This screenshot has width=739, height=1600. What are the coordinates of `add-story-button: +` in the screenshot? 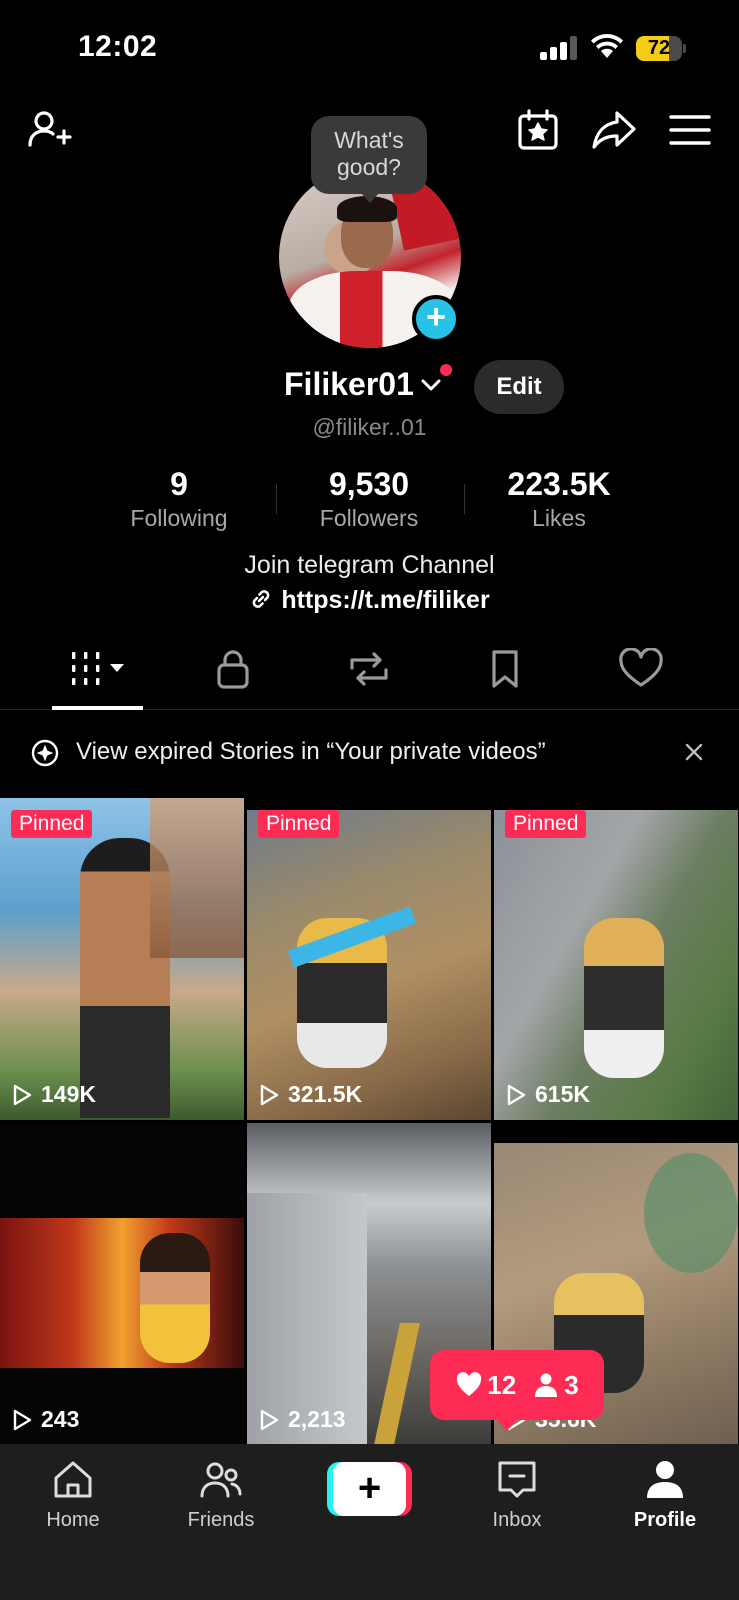 It's located at (436, 319).